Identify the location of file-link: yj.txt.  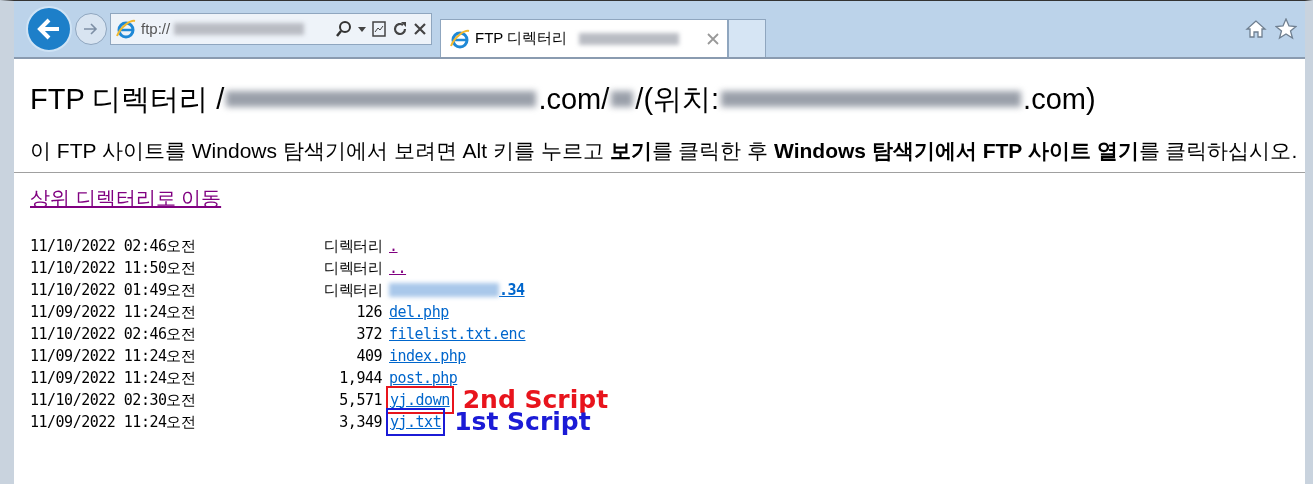
(416, 422).